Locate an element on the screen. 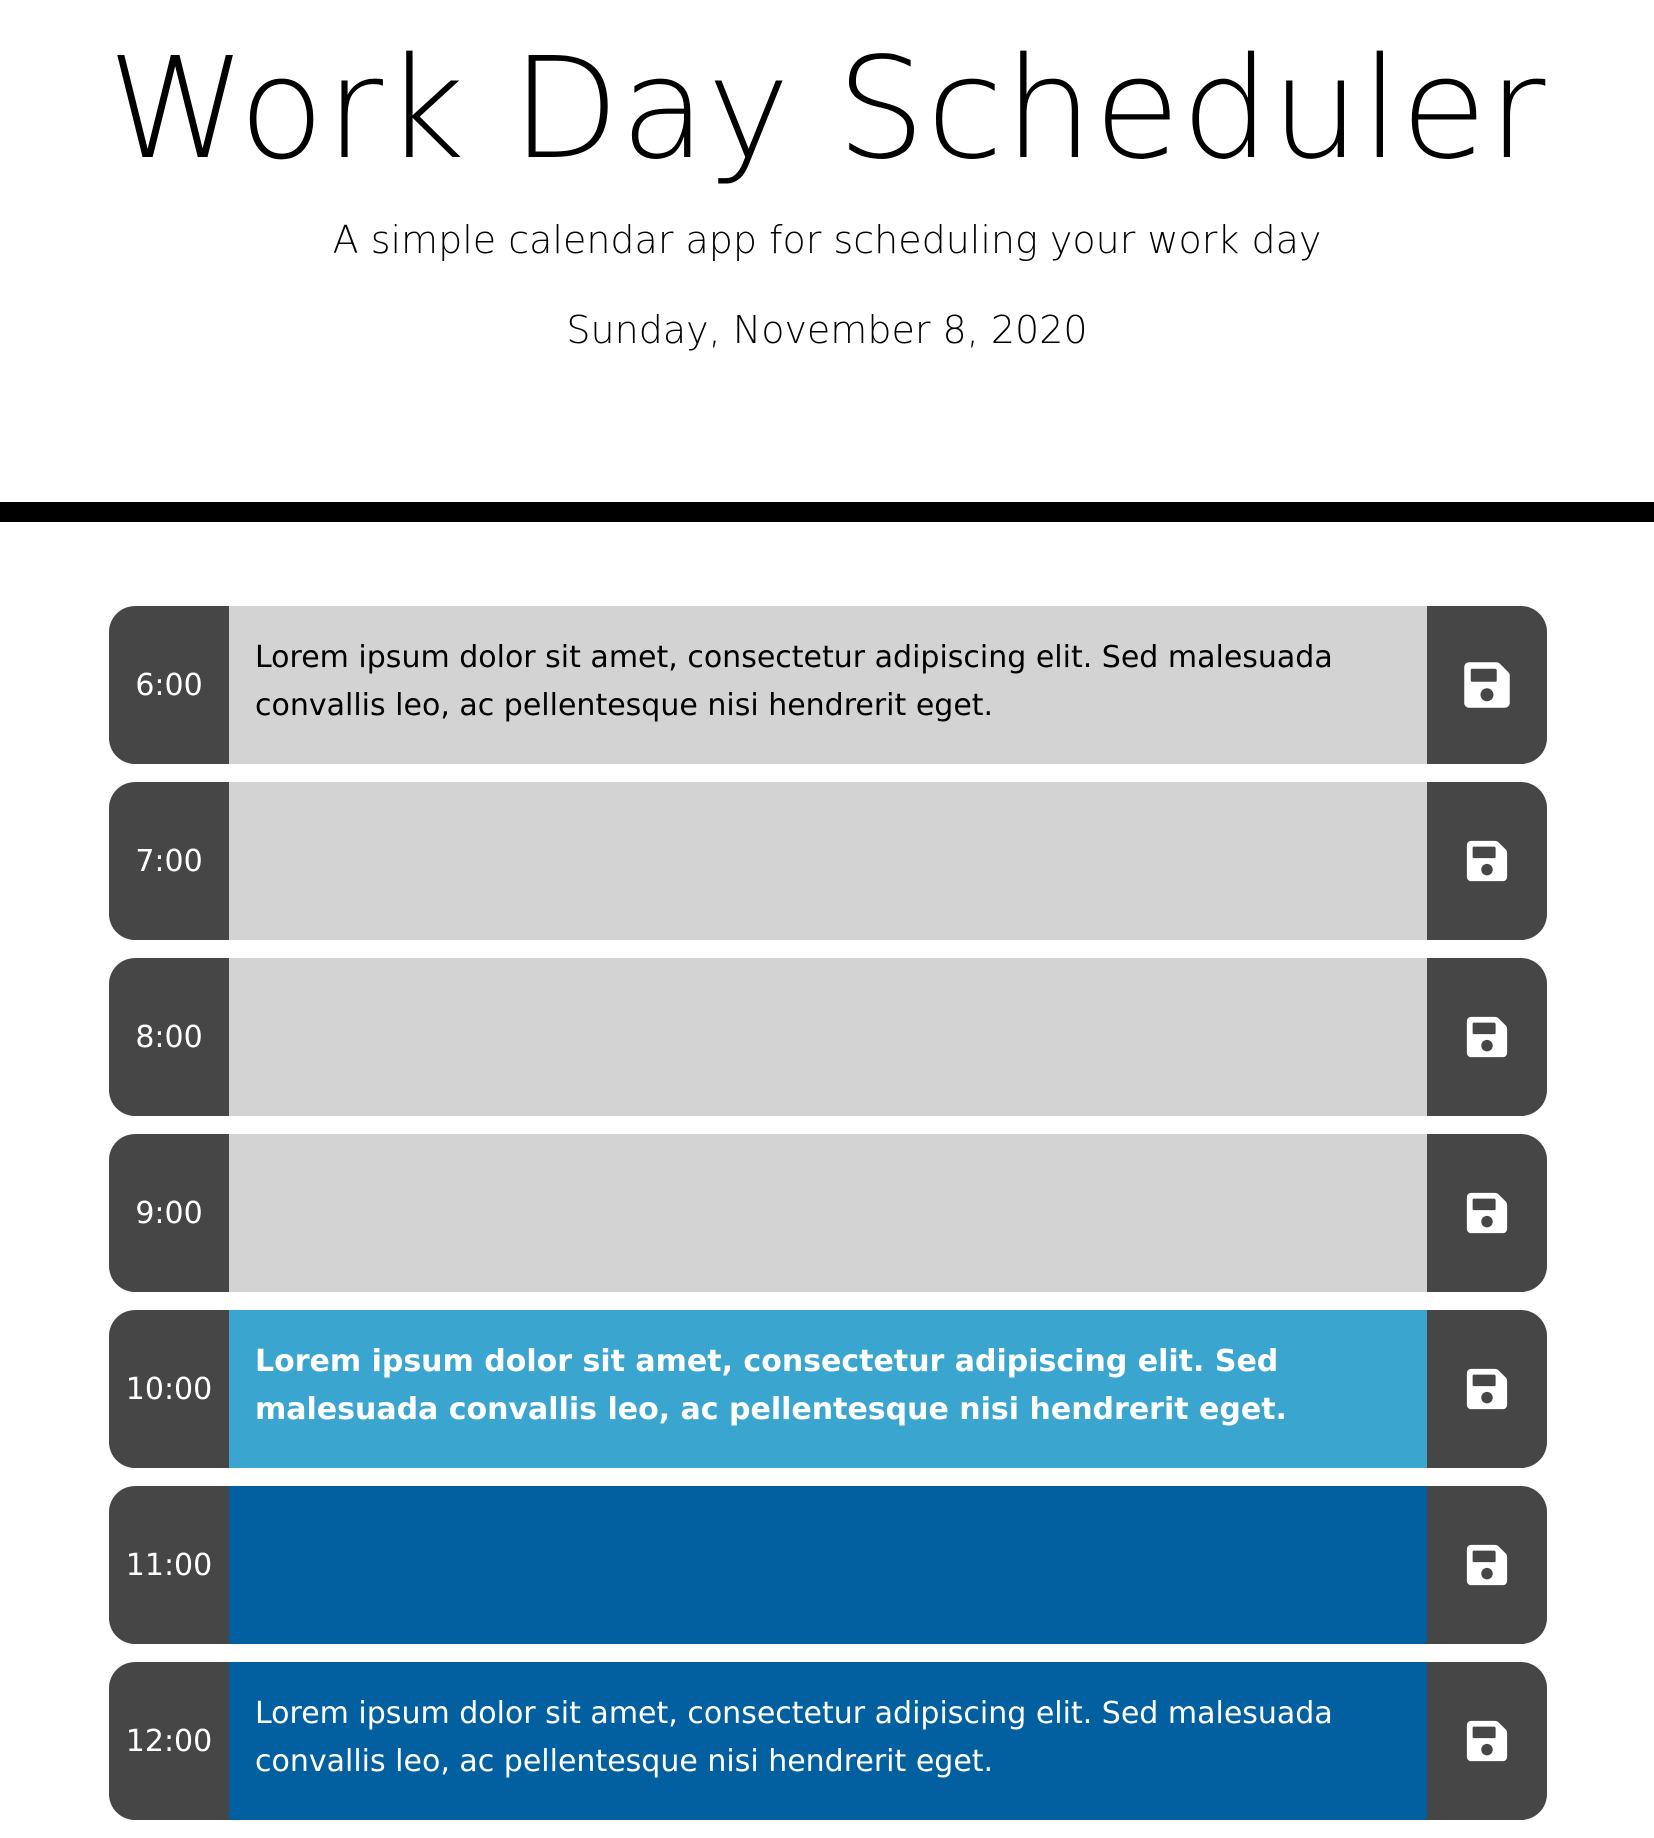 Image resolution: width=1654 pixels, height=1838 pixels. time-block-11: 11:00 is located at coordinates (828, 1565).